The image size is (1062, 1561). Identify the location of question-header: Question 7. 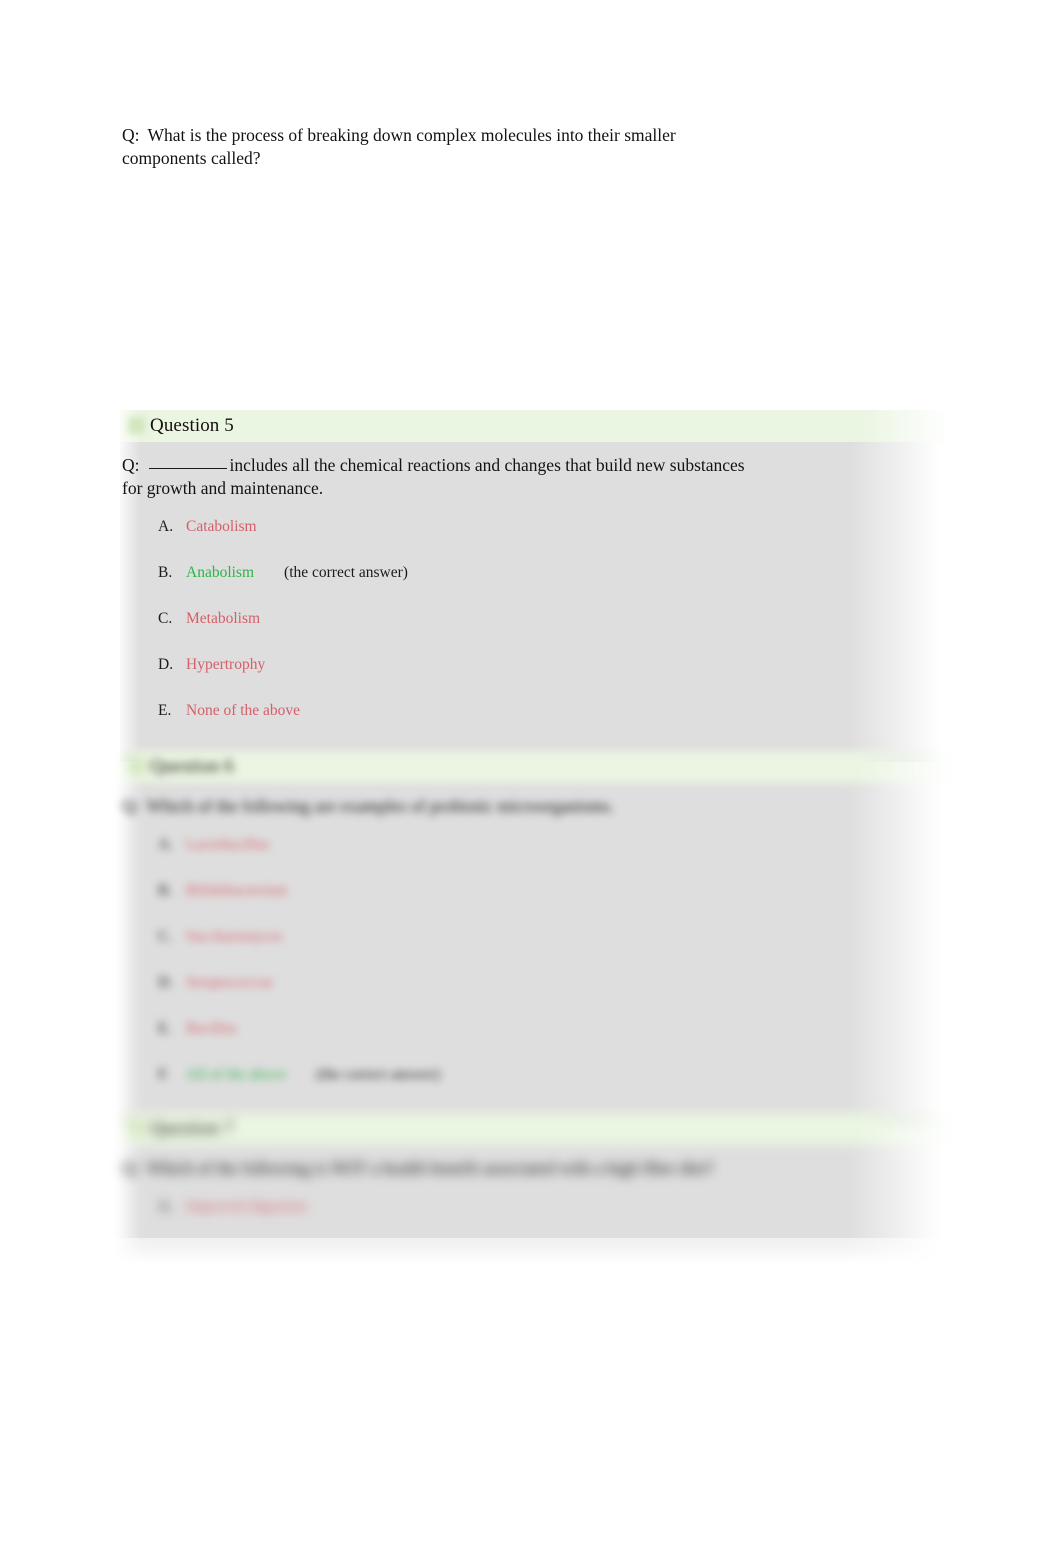
(535, 1129).